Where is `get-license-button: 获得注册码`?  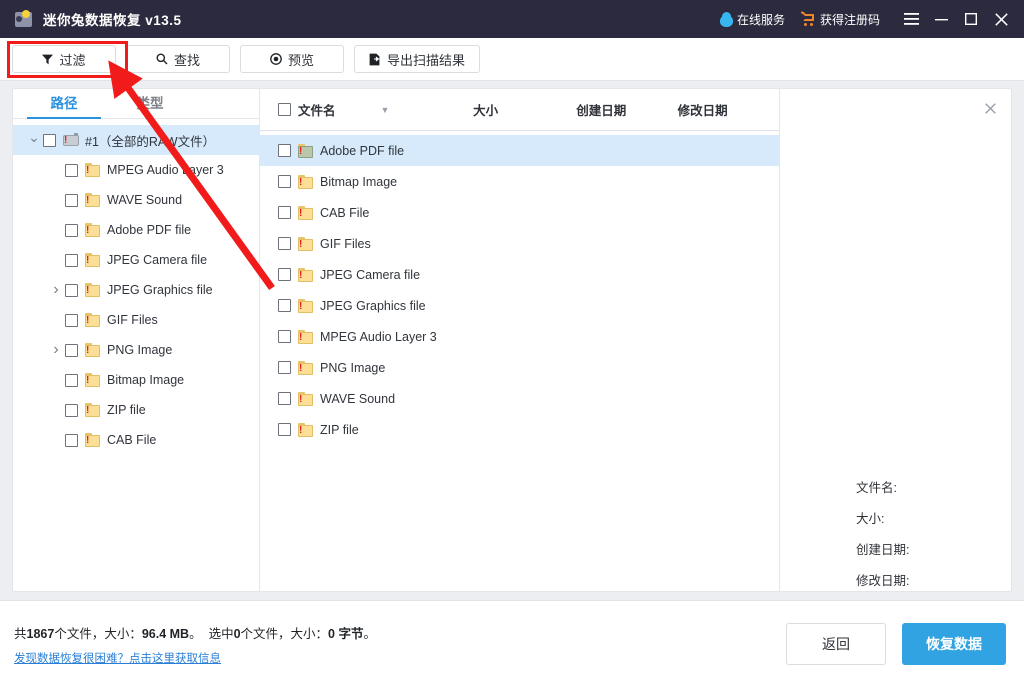 get-license-button: 获得注册码 is located at coordinates (840, 19).